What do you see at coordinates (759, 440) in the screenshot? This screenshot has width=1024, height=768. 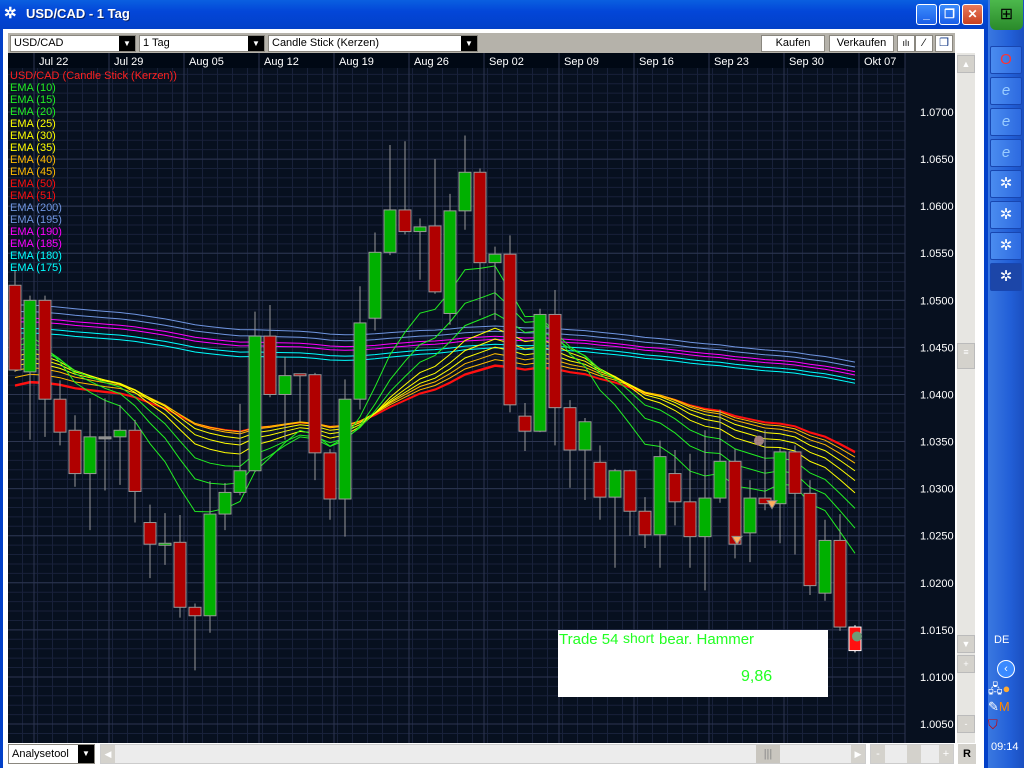 I see `signal-circle-marker` at bounding box center [759, 440].